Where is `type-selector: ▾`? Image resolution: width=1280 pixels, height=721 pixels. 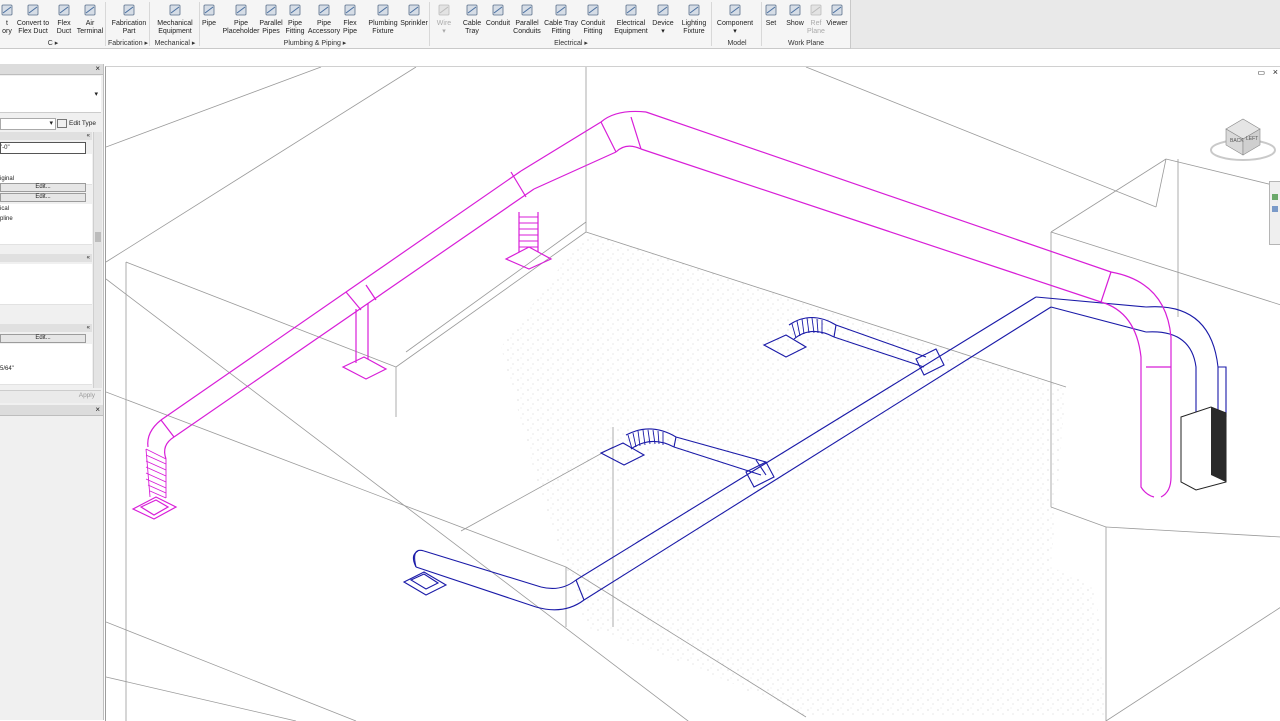
type-selector: ▾ is located at coordinates (50, 94).